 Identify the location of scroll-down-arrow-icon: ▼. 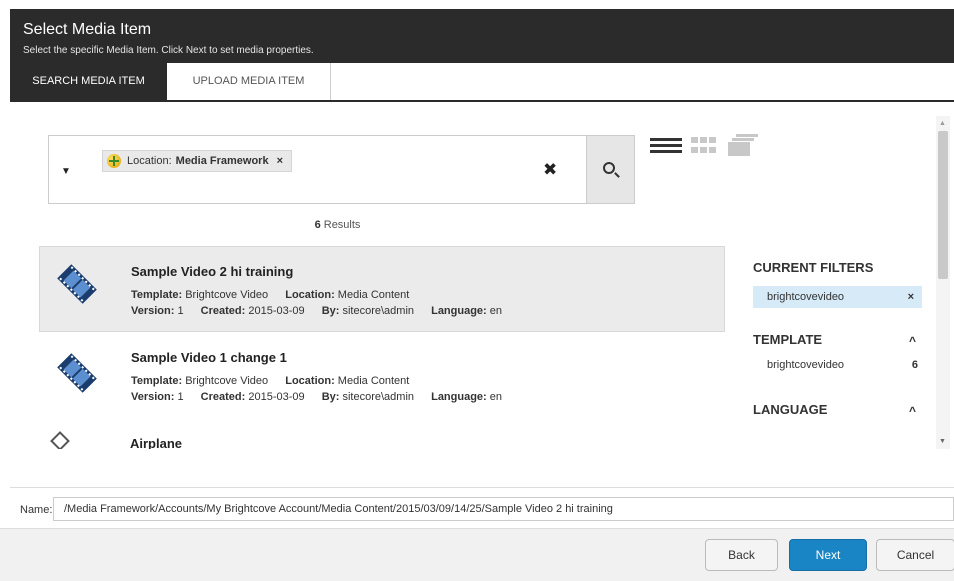
(942, 441).